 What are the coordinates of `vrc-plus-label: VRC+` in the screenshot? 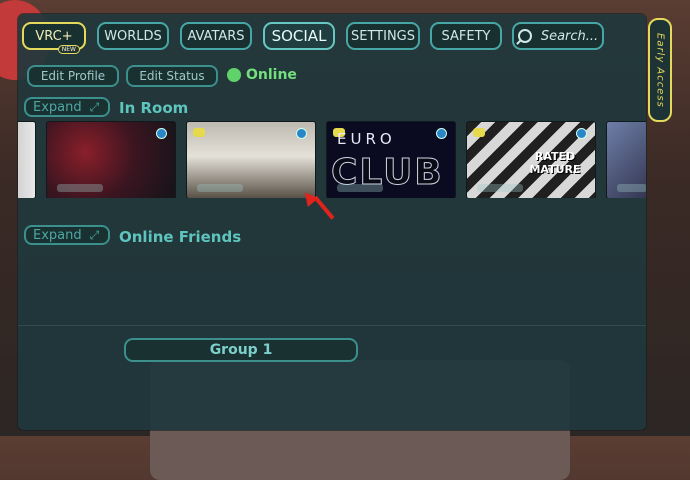 It's located at (54, 36).